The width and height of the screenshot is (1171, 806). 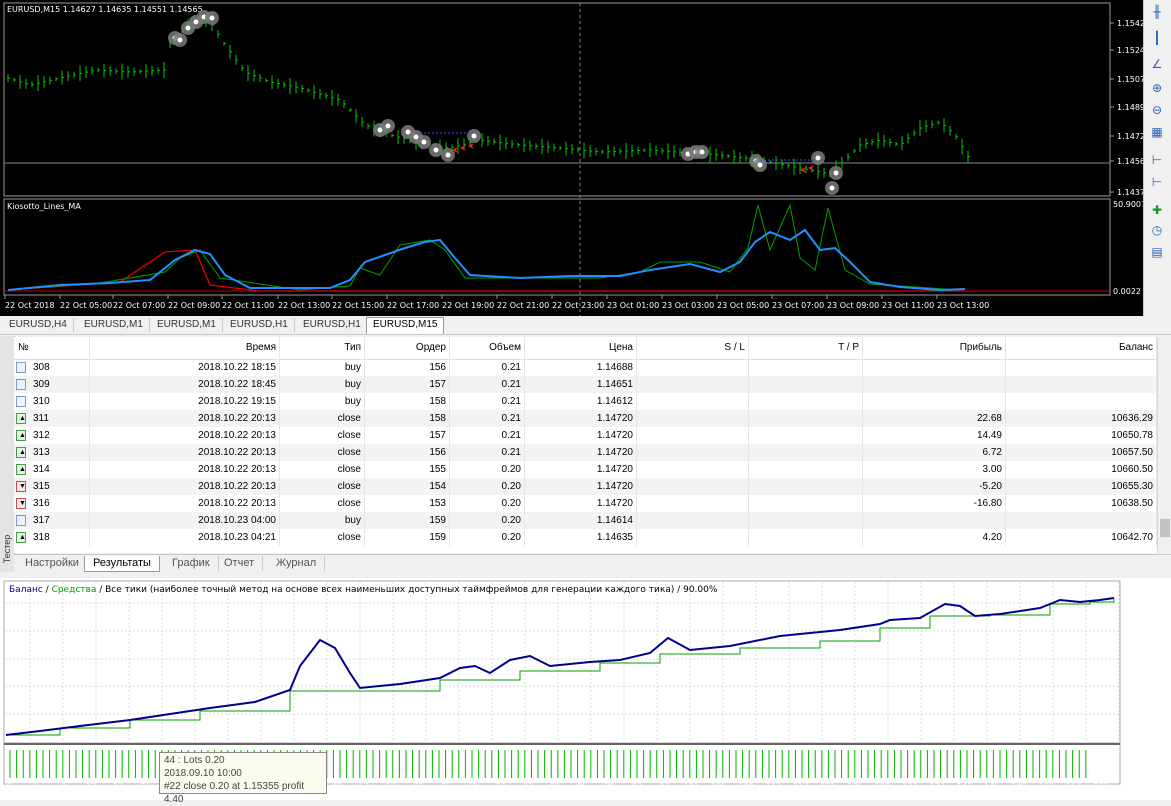 What do you see at coordinates (1157, 88) in the screenshot?
I see `zoom-in-icon: ⊕` at bounding box center [1157, 88].